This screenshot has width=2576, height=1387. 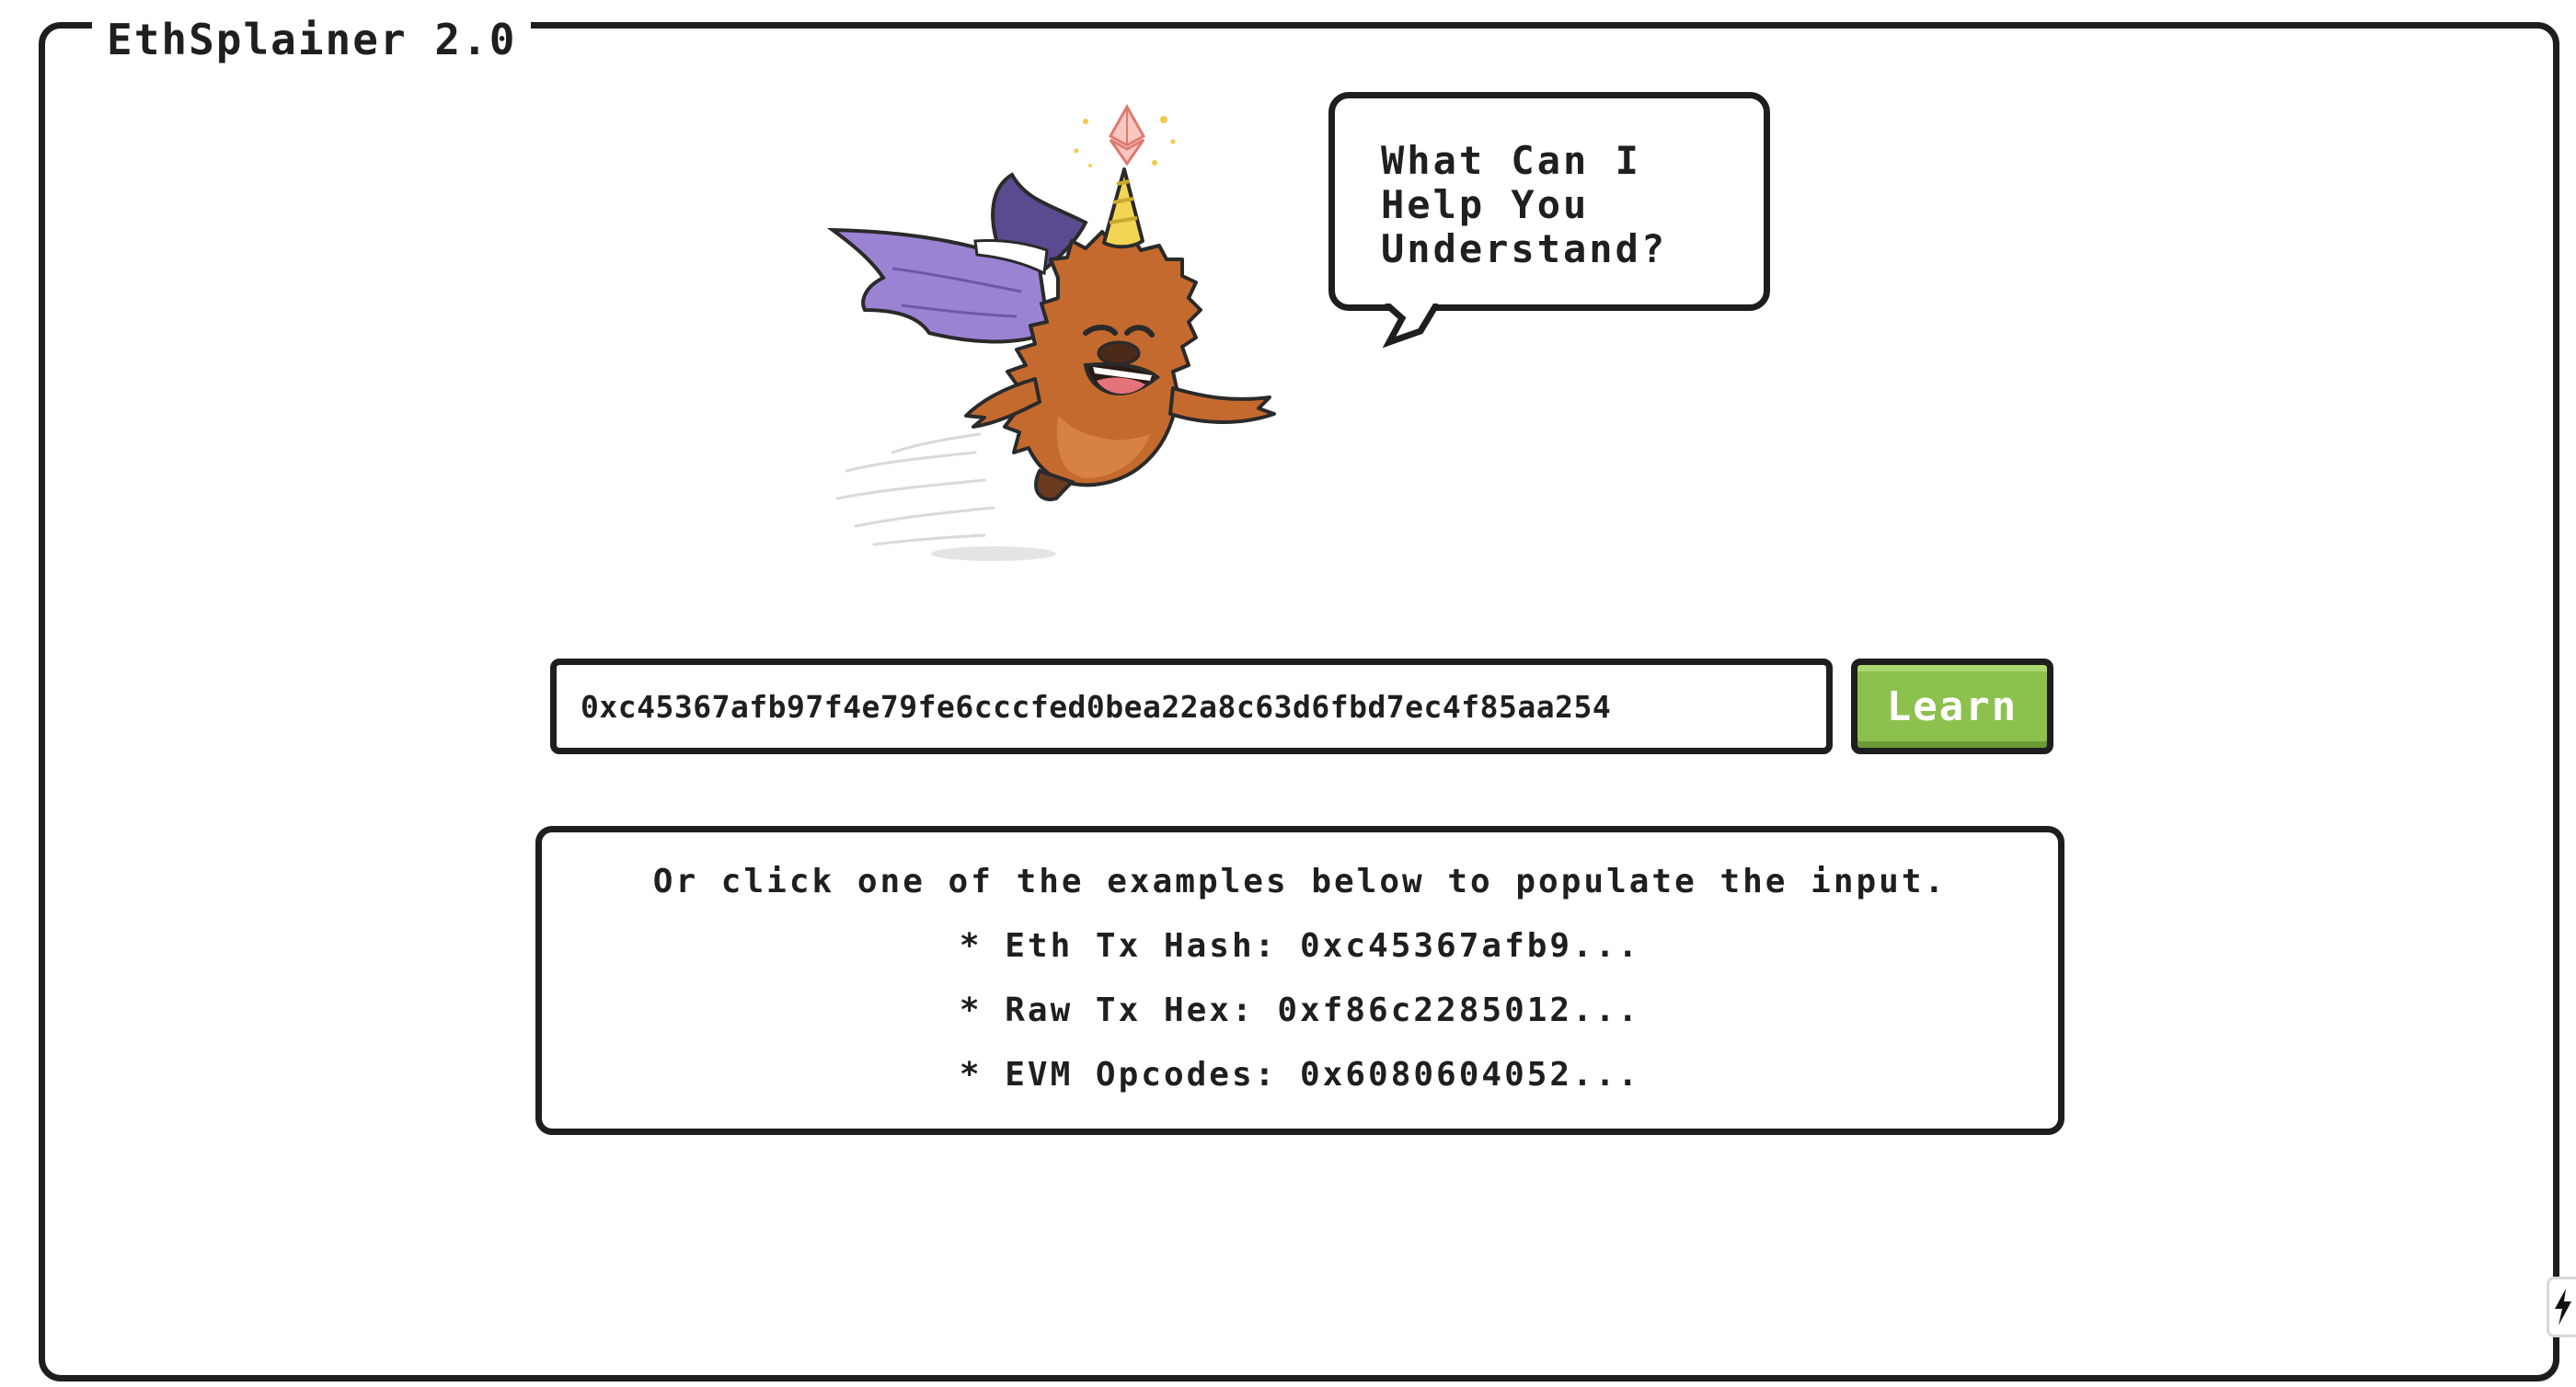 What do you see at coordinates (1524, 204) in the screenshot?
I see `speech-bubble-text: What Can I Help You Understand?` at bounding box center [1524, 204].